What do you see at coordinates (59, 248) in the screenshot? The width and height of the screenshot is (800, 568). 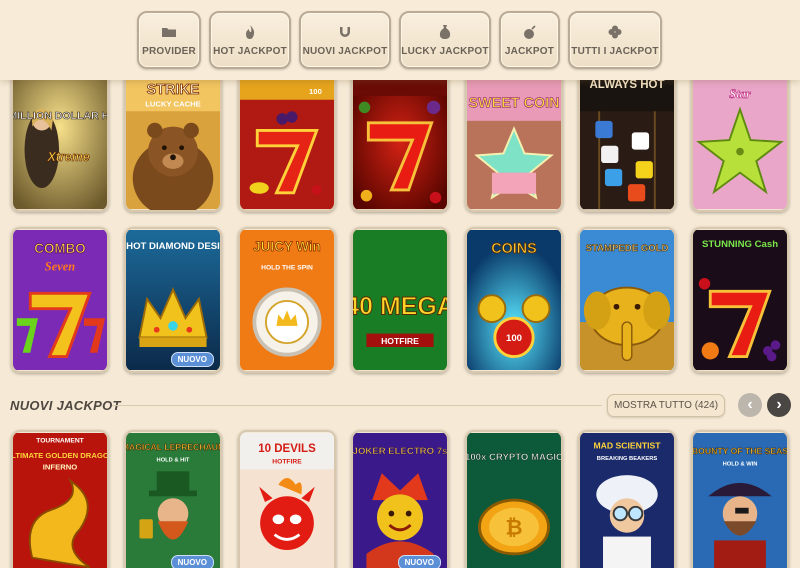 I see `game-title: COMBO` at bounding box center [59, 248].